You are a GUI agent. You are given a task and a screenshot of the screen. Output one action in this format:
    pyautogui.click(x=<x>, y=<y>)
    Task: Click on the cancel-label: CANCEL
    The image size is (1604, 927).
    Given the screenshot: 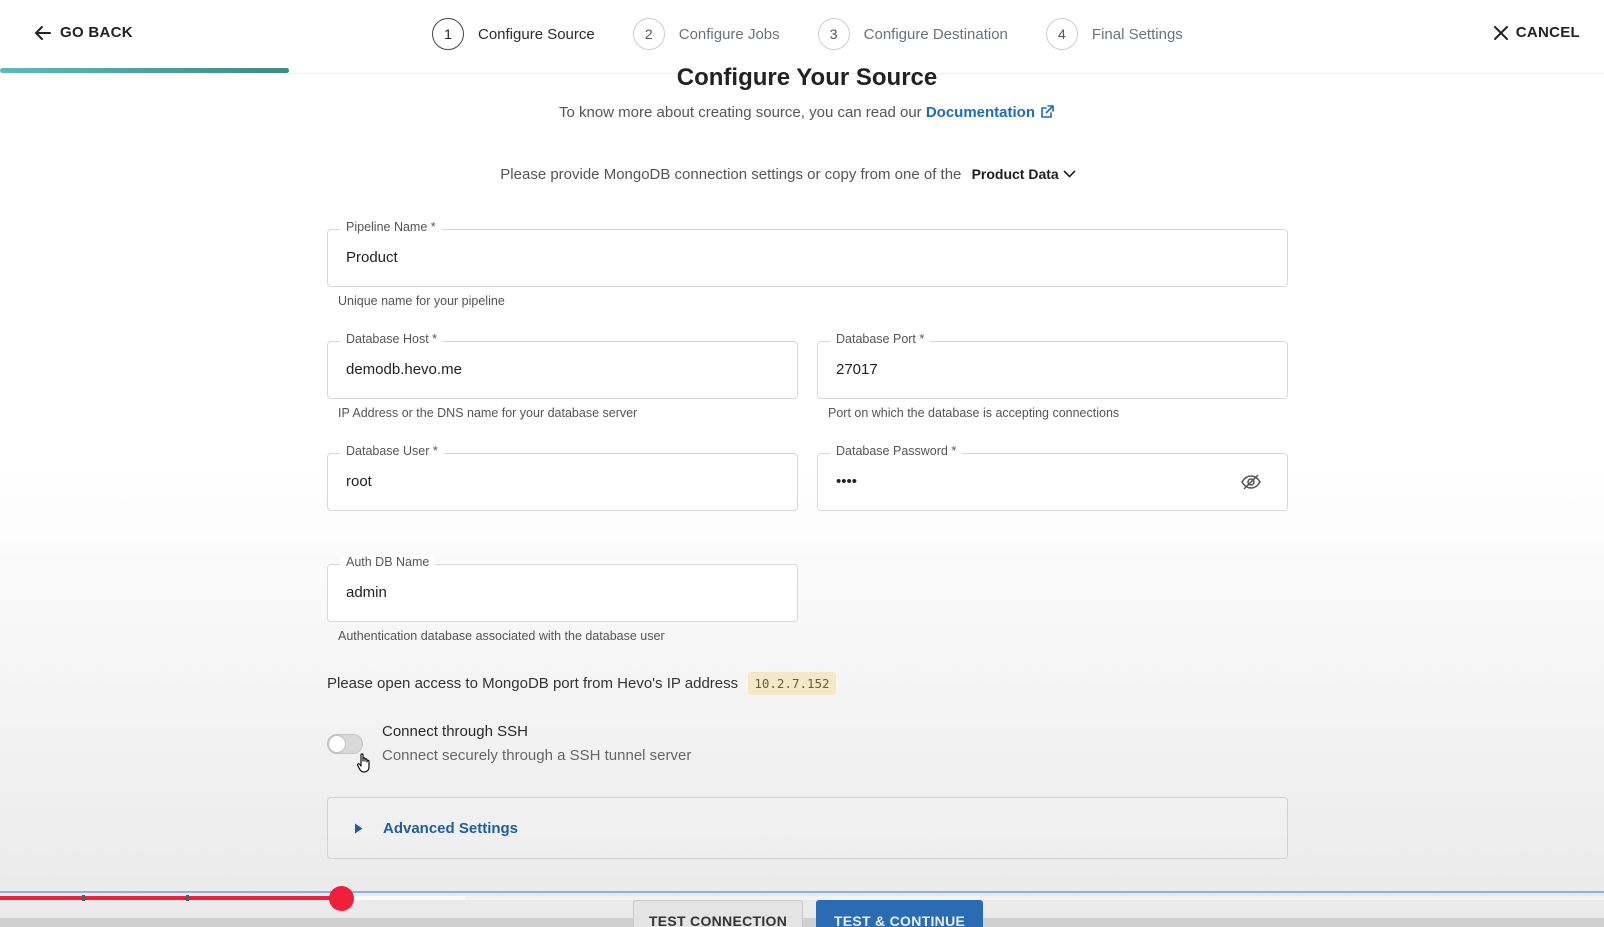 What is the action you would take?
    pyautogui.click(x=1547, y=32)
    